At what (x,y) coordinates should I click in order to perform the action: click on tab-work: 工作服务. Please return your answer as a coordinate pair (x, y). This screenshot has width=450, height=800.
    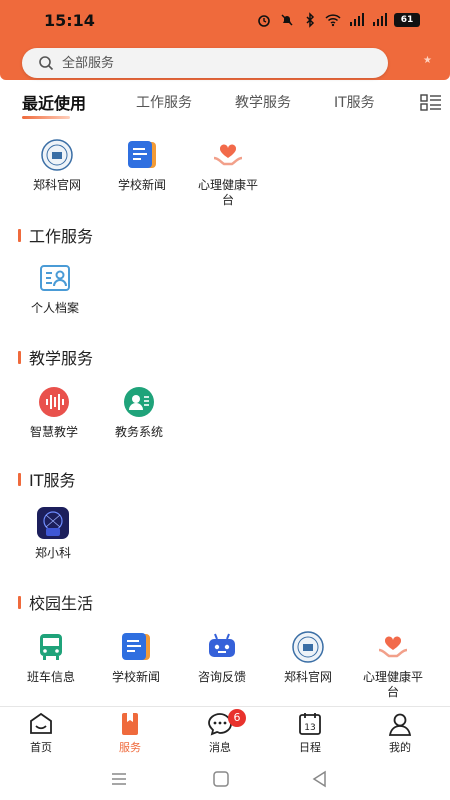
    Looking at the image, I should click on (164, 102).